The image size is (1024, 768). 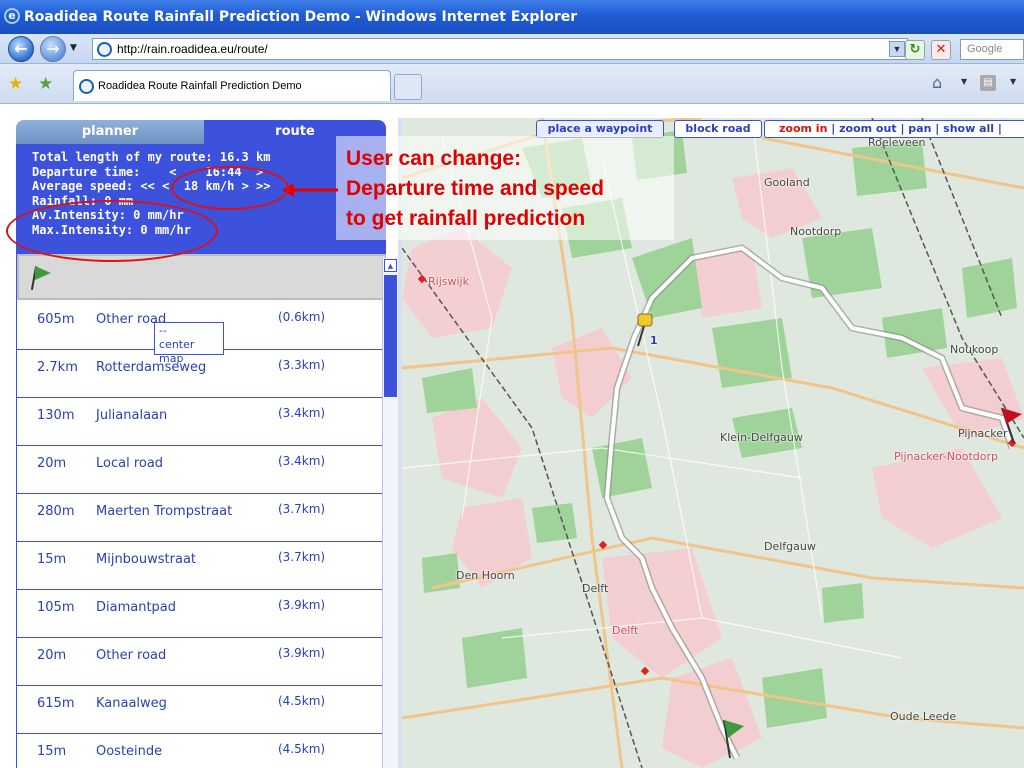 What do you see at coordinates (434, 158) in the screenshot?
I see `annotation-line-1: User can change:` at bounding box center [434, 158].